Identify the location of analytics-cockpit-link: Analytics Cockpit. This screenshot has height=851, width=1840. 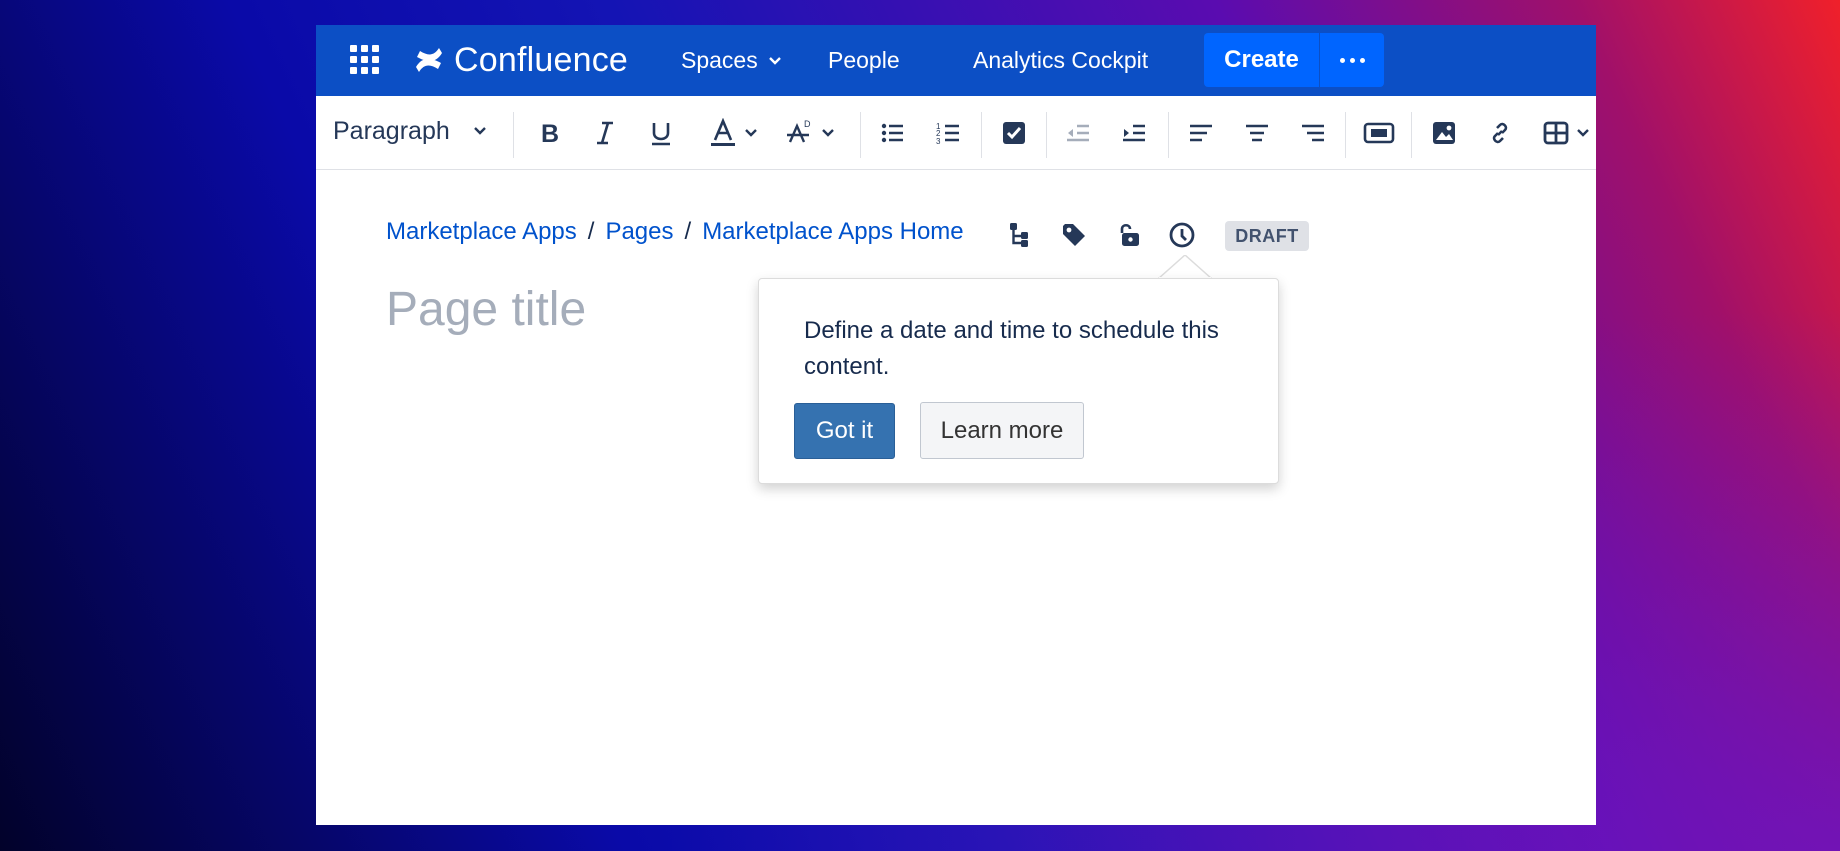
(1060, 60).